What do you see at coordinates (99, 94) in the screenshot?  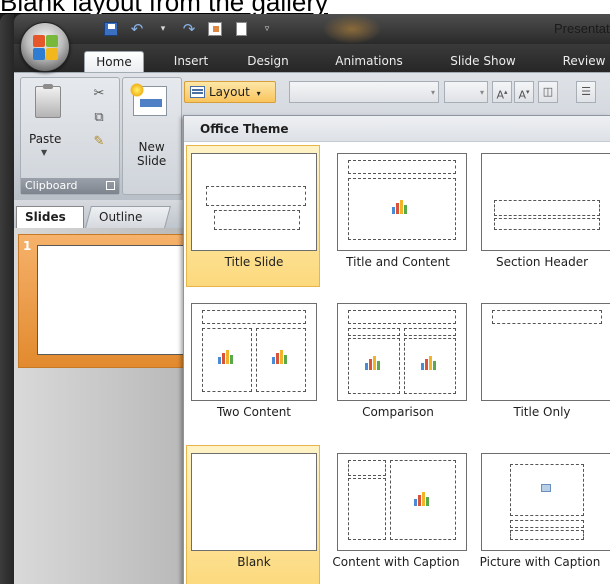 I see `cut-icon: ✂` at bounding box center [99, 94].